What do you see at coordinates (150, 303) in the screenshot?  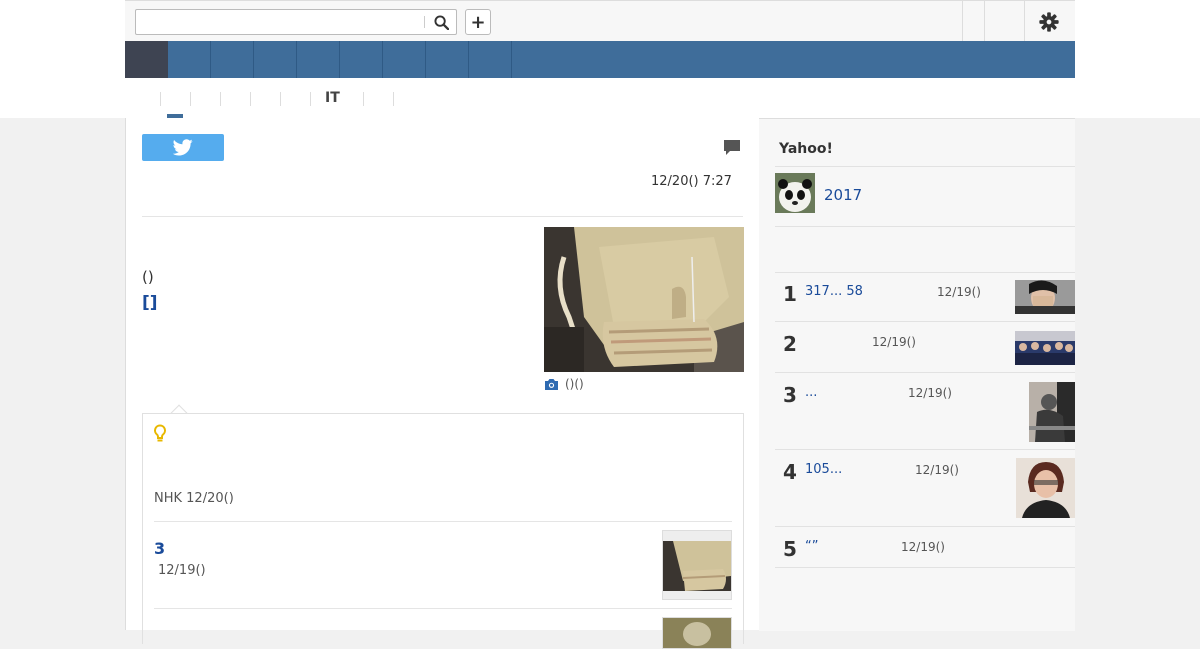 I see `article-link: []` at bounding box center [150, 303].